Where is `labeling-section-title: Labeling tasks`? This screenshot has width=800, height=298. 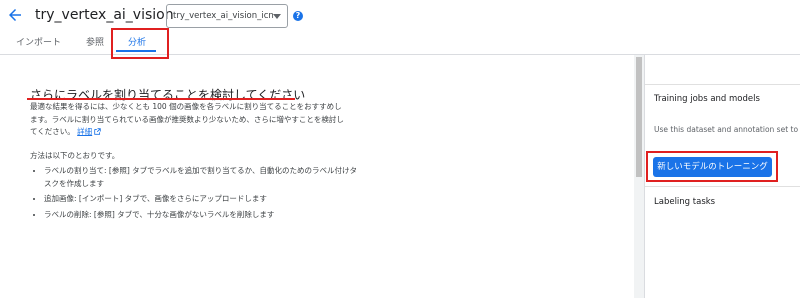 labeling-section-title: Labeling tasks is located at coordinates (685, 202).